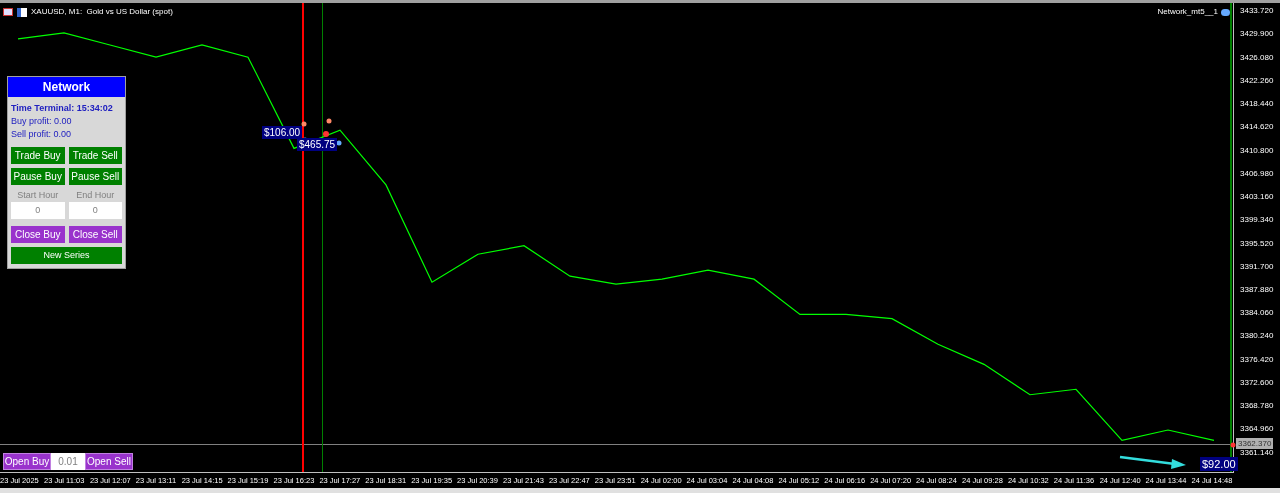  Describe the element at coordinates (42, 121) in the screenshot. I see `buy-profit-text: Buy profit: 0.00` at that location.